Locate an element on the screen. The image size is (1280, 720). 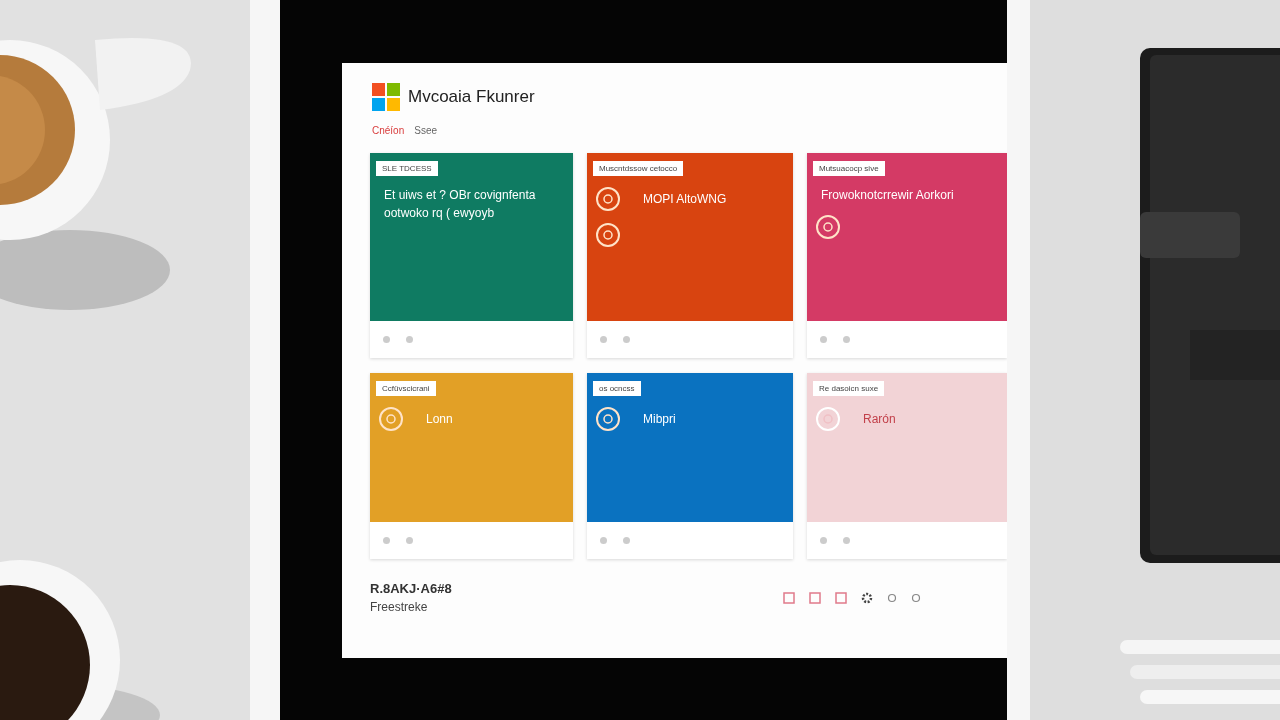
task-card: SLE TDCESS Et uiws et ? OBr covignfenta ootwoko rq ( ewyoyb is located at coordinates (471, 255).